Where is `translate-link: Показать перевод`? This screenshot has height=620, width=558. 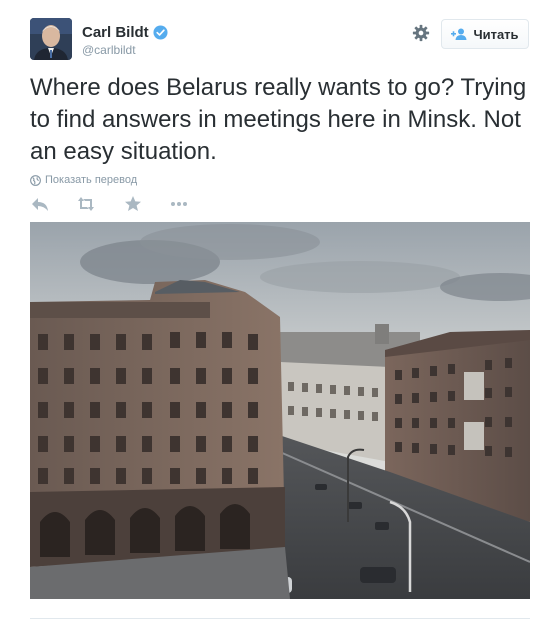
translate-link: Показать перевод is located at coordinates (83, 180).